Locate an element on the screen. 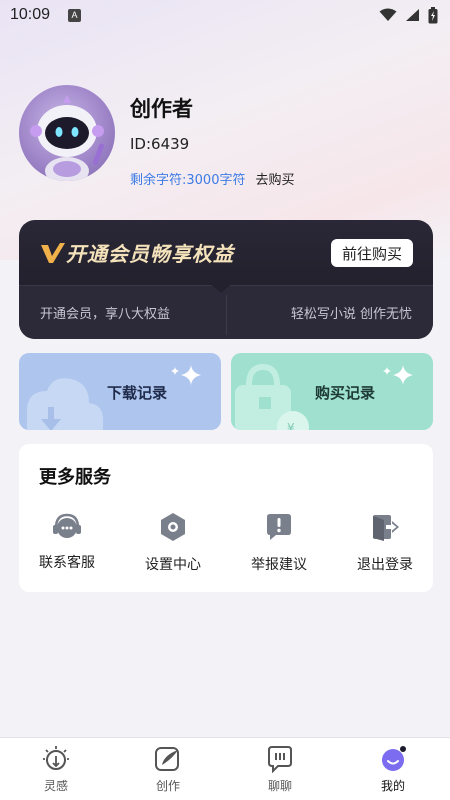 The width and height of the screenshot is (450, 800). download-records-card: 下载记录 is located at coordinates (120, 391).